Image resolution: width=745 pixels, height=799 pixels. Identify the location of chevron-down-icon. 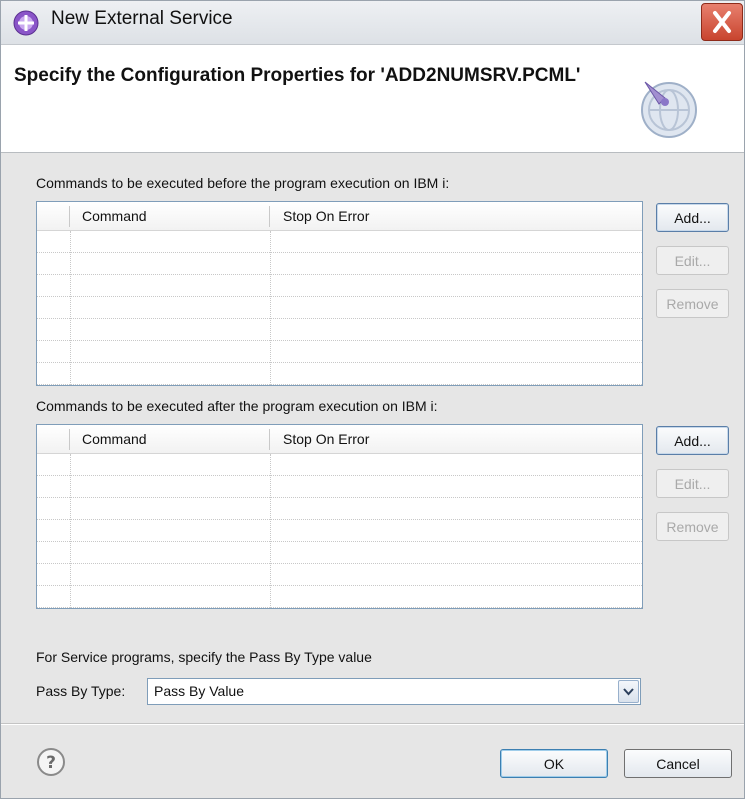
(628, 691).